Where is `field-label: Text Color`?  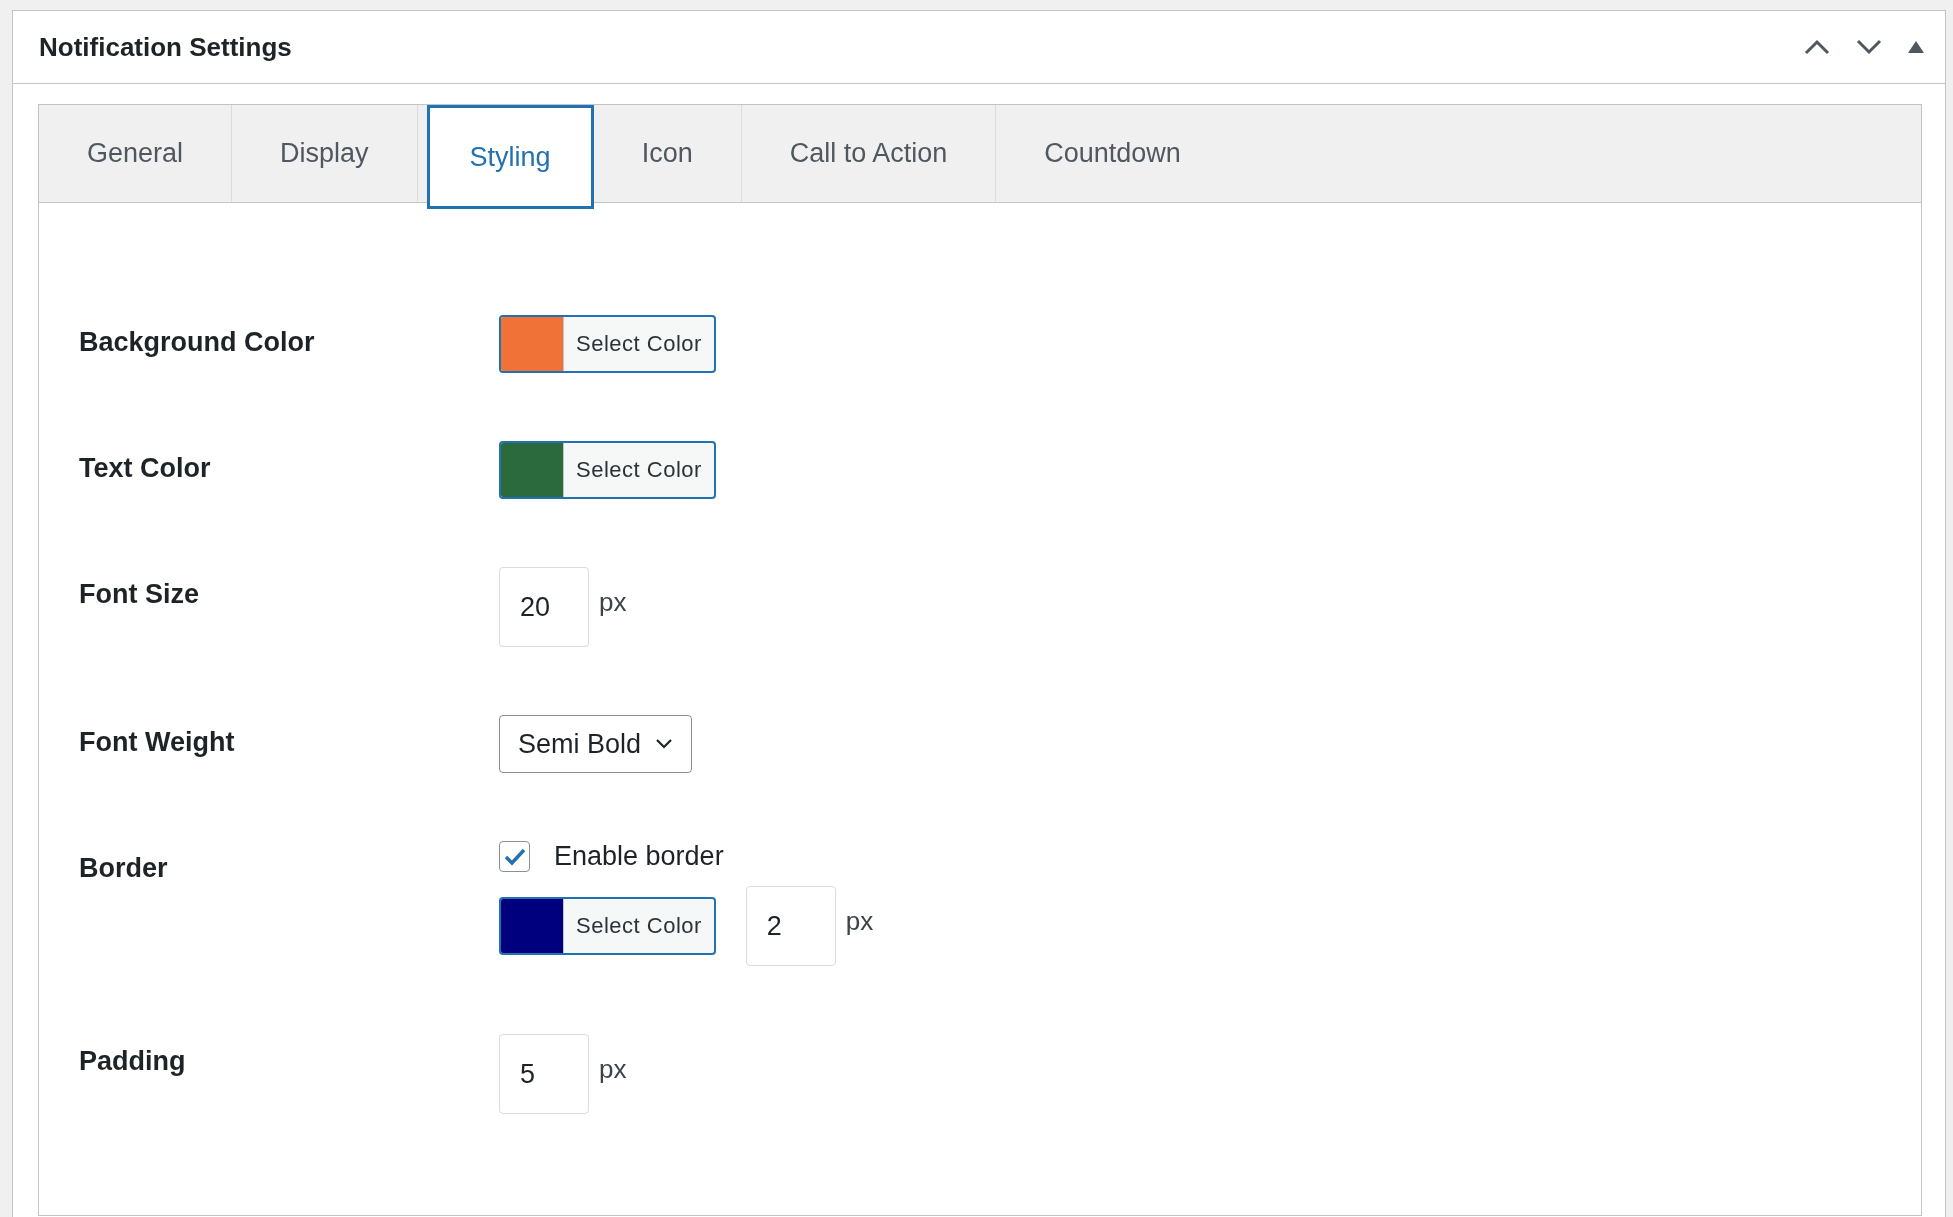
field-label: Text Color is located at coordinates (145, 468).